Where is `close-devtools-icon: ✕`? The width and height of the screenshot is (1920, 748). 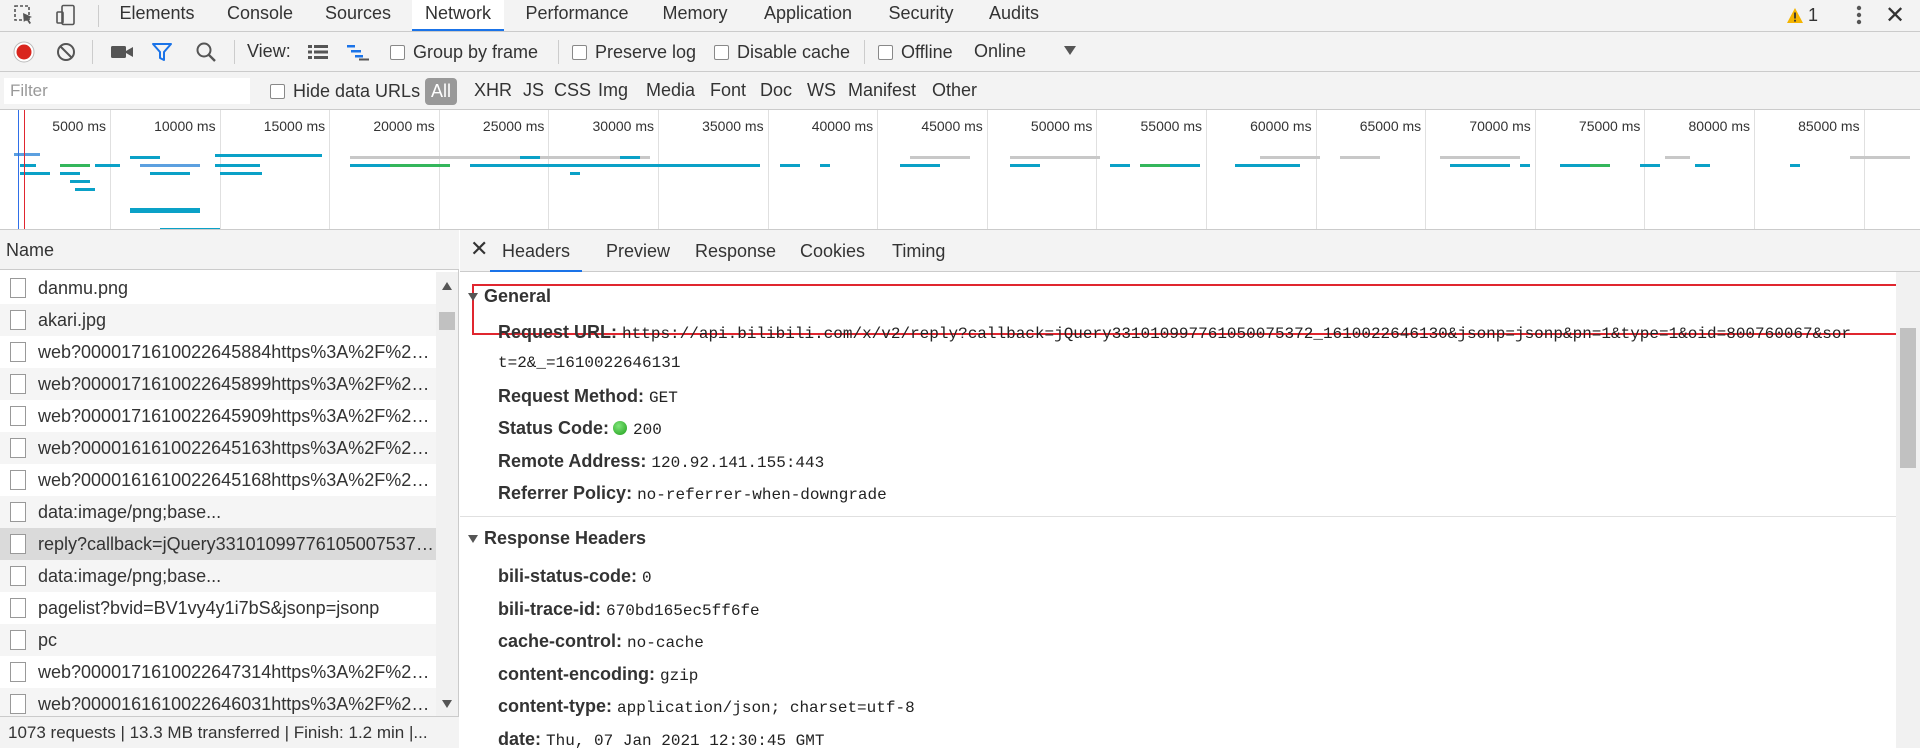 close-devtools-icon: ✕ is located at coordinates (1895, 15).